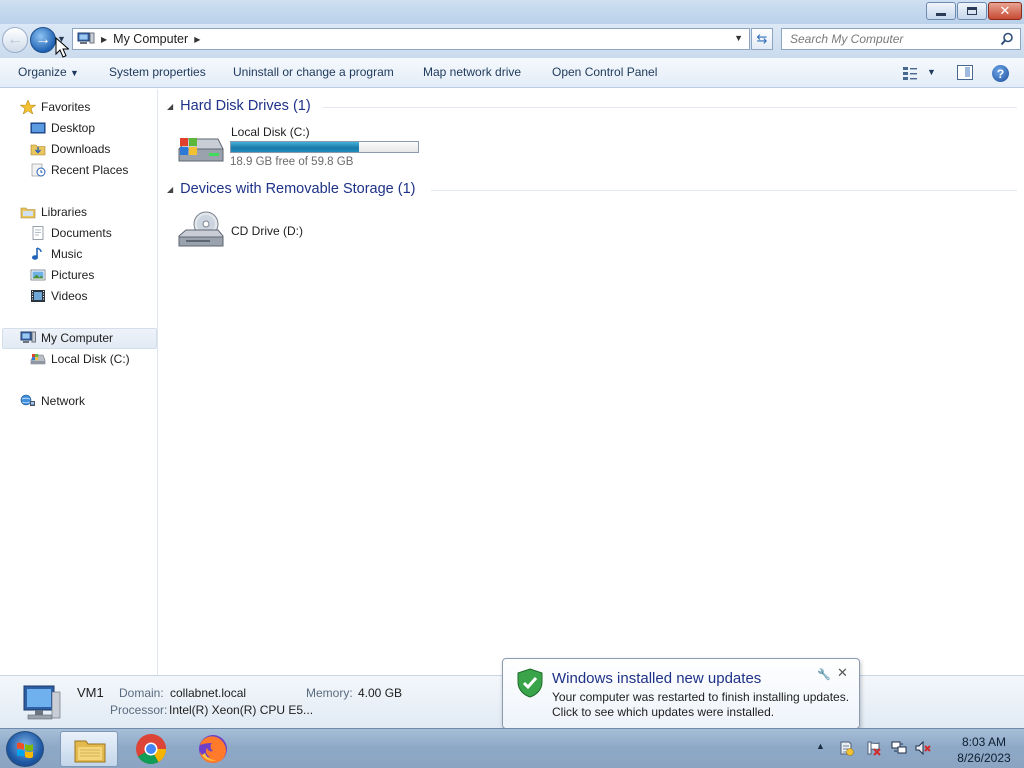 The image size is (1024, 768). Describe the element at coordinates (90, 170) in the screenshot. I see `nav-recent-places-label: Recent Places` at that location.